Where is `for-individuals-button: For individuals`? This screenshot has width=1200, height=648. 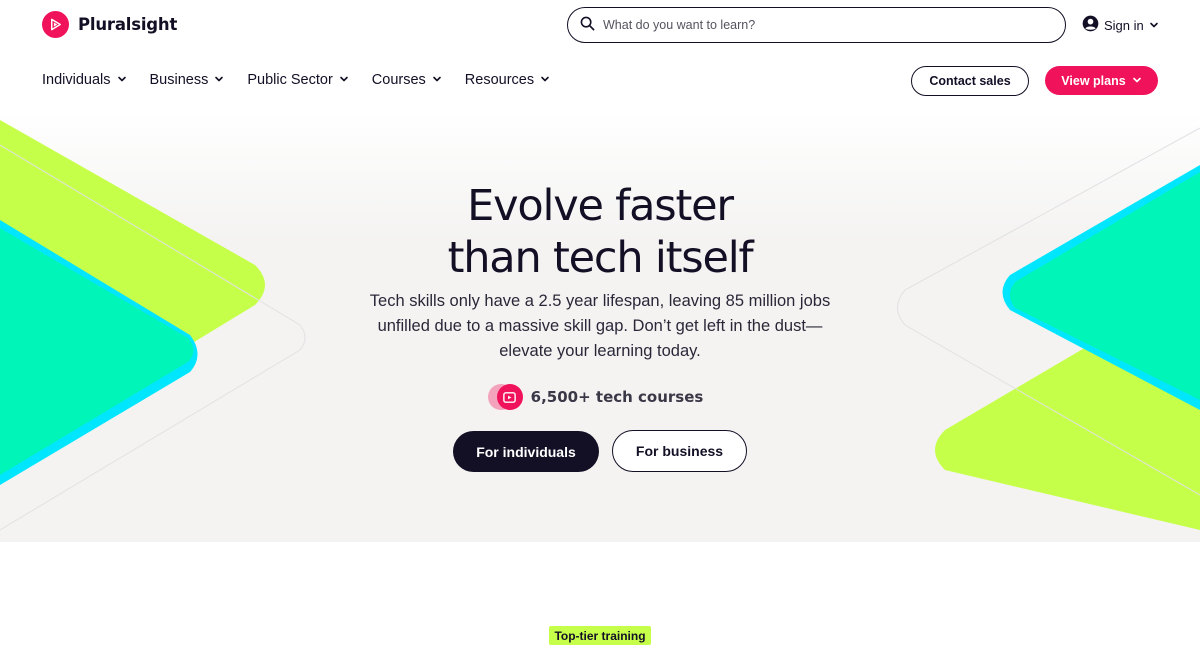 for-individuals-button: For individuals is located at coordinates (526, 451).